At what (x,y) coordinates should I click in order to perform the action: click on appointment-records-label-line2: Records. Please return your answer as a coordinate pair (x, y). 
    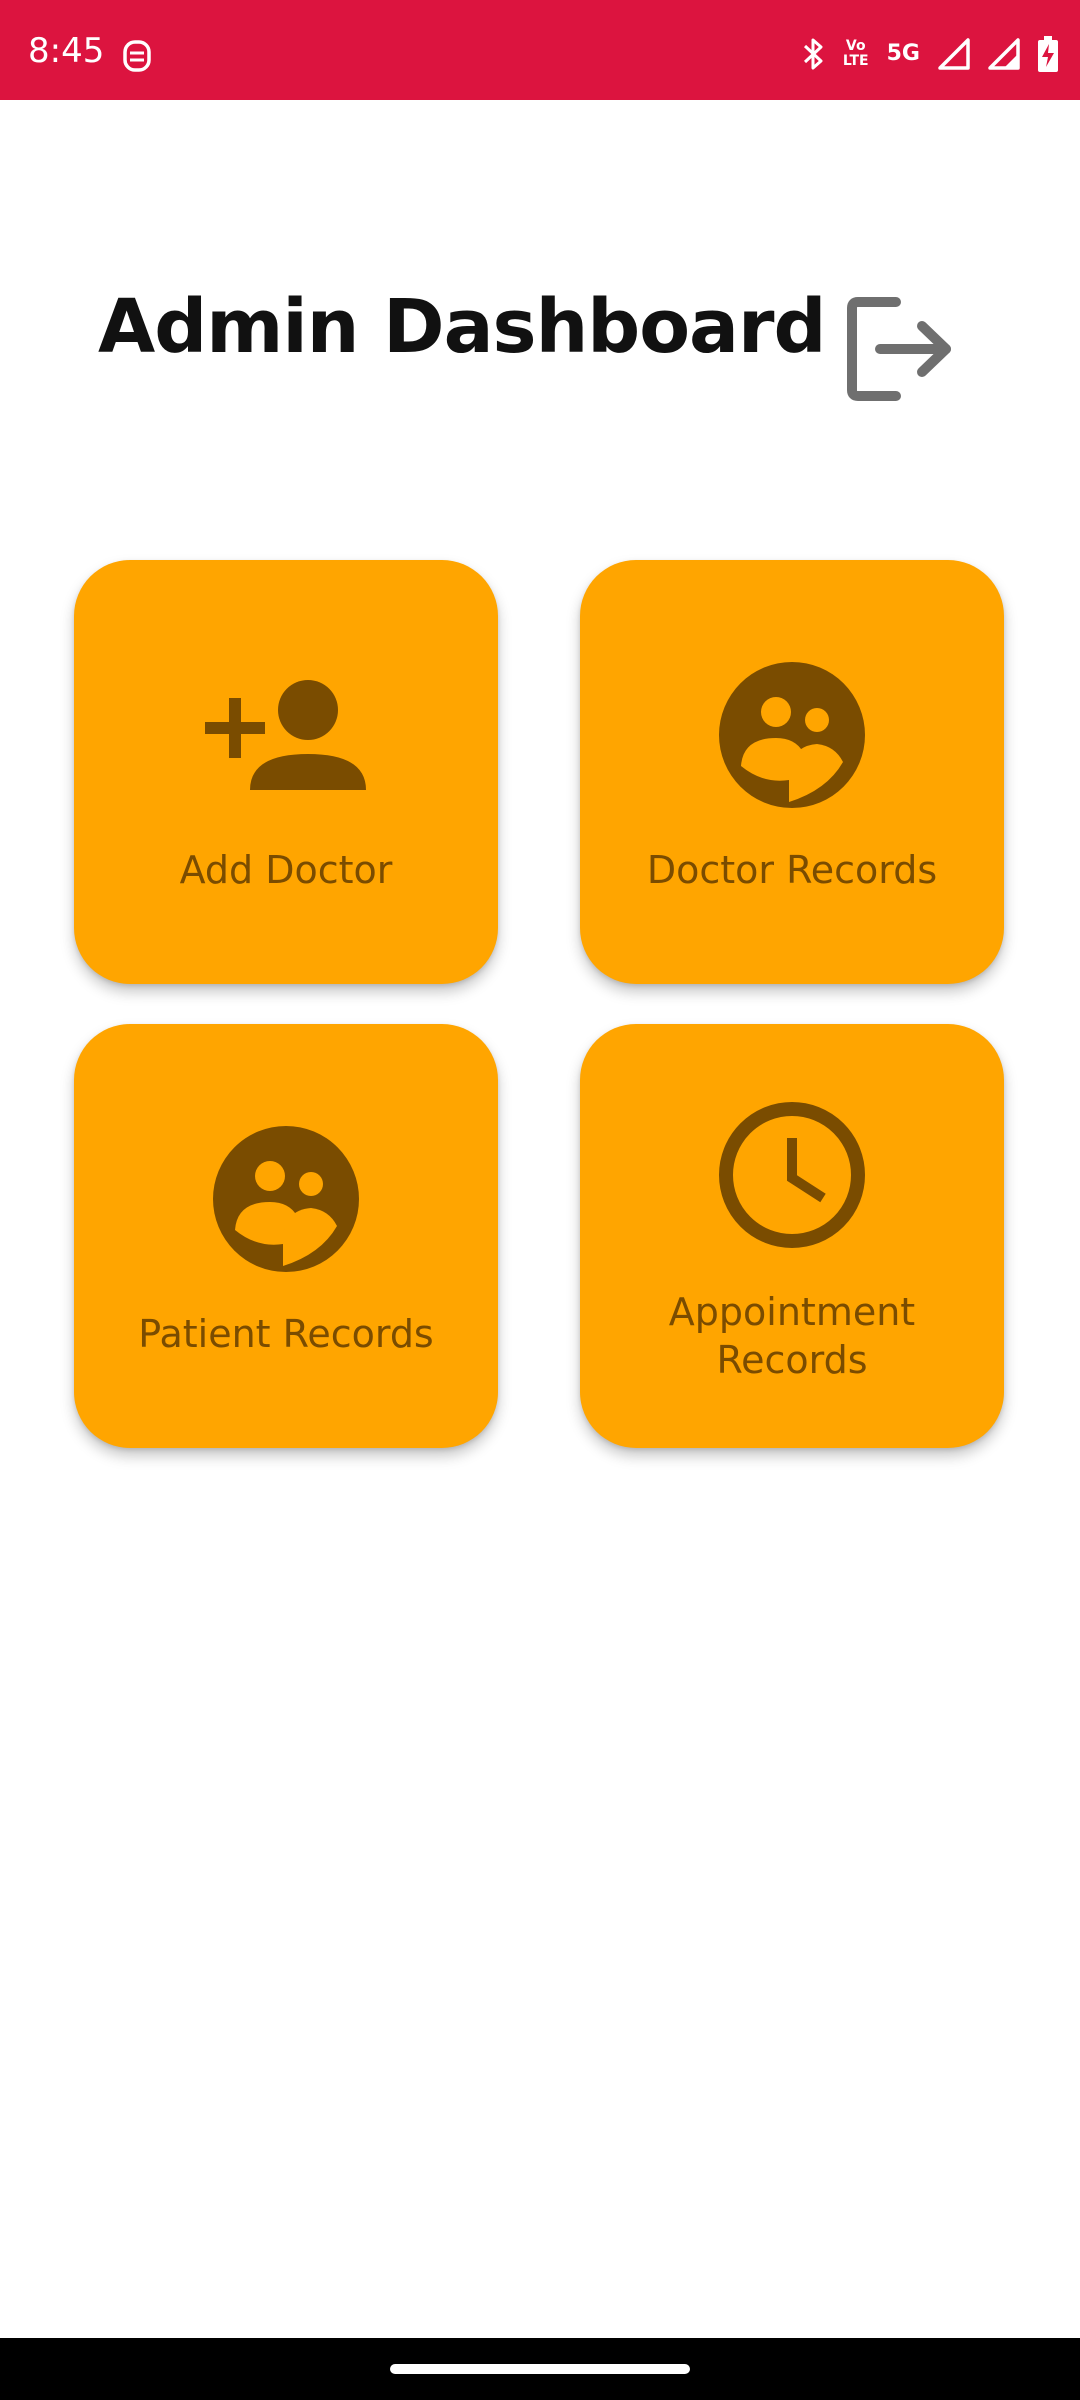
    Looking at the image, I should click on (792, 1360).